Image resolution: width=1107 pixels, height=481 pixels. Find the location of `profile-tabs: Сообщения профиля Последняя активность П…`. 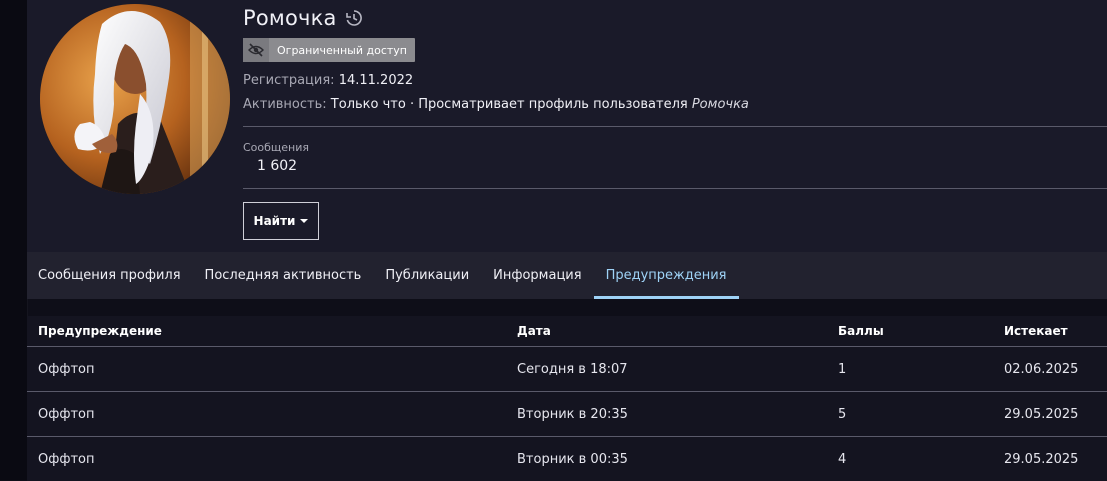

profile-tabs: Сообщения профиля Последняя активность П… is located at coordinates (567, 275).